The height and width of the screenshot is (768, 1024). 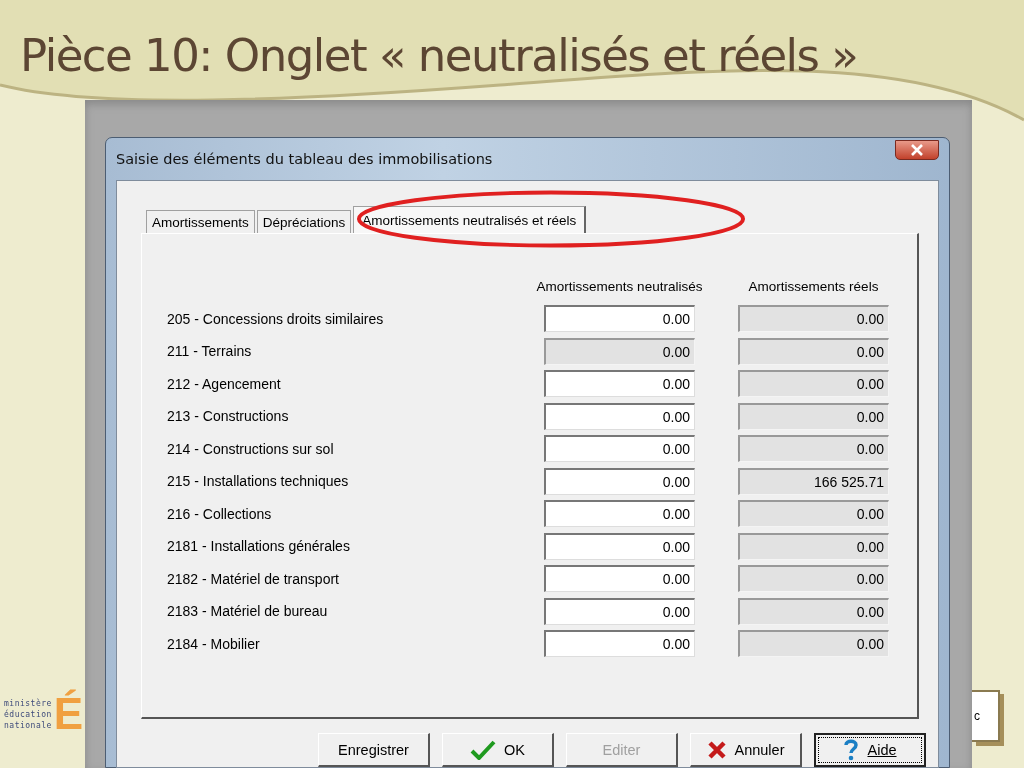 I want to click on tab: Dépréciations, so click(x=304, y=221).